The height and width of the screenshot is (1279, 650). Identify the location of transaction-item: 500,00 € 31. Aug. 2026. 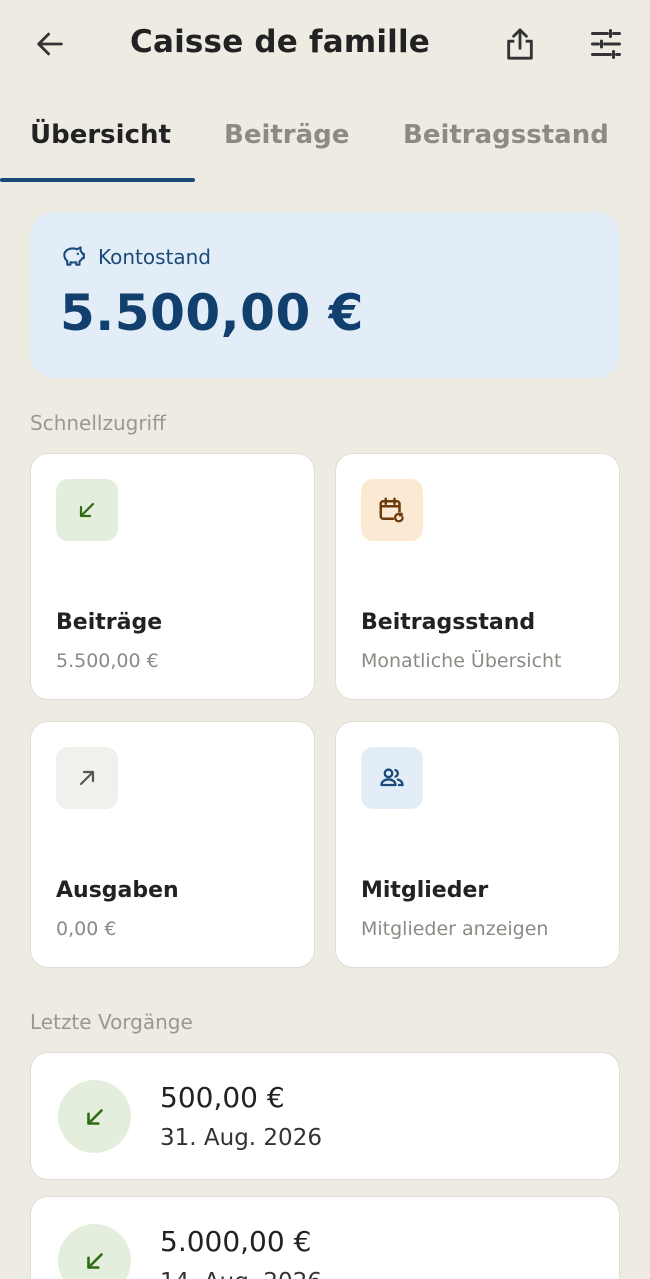
(325, 1116).